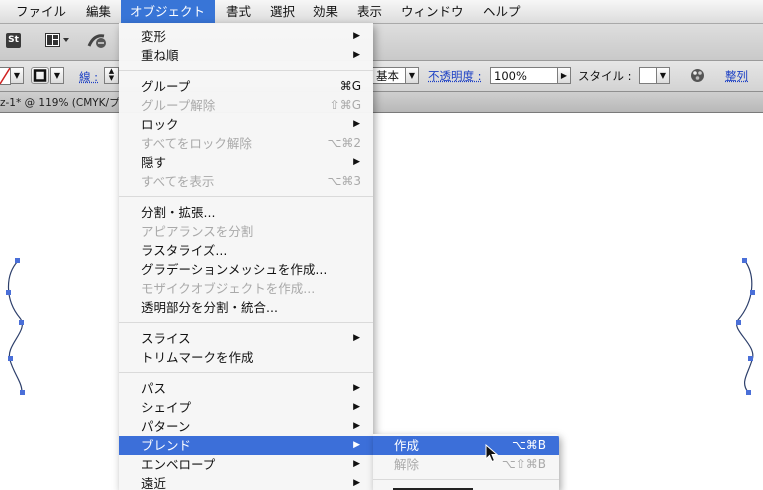  What do you see at coordinates (389, 75) in the screenshot?
I see `brush-profile-select: 基本` at bounding box center [389, 75].